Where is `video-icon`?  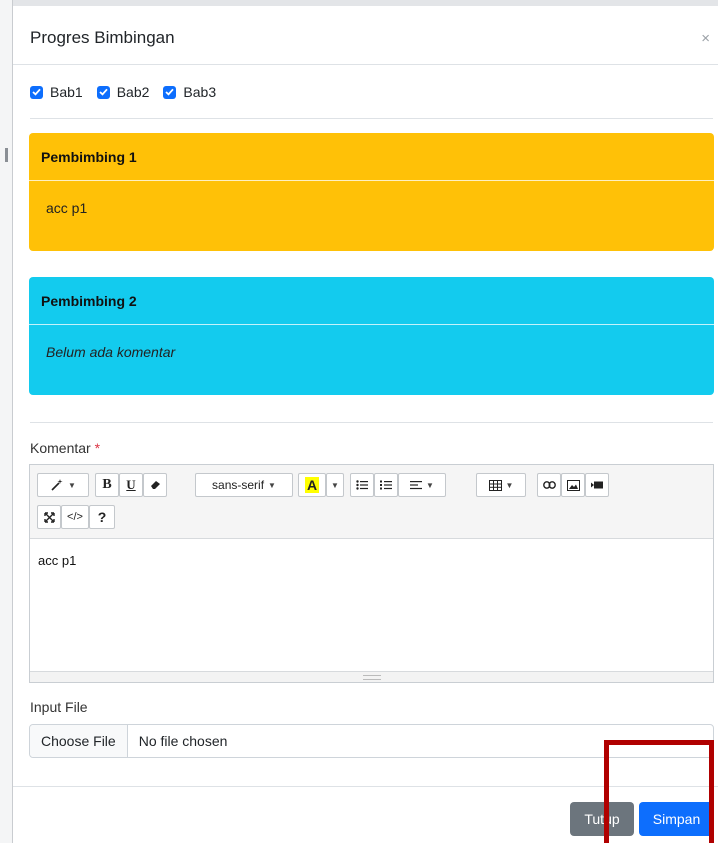
video-icon is located at coordinates (597, 485).